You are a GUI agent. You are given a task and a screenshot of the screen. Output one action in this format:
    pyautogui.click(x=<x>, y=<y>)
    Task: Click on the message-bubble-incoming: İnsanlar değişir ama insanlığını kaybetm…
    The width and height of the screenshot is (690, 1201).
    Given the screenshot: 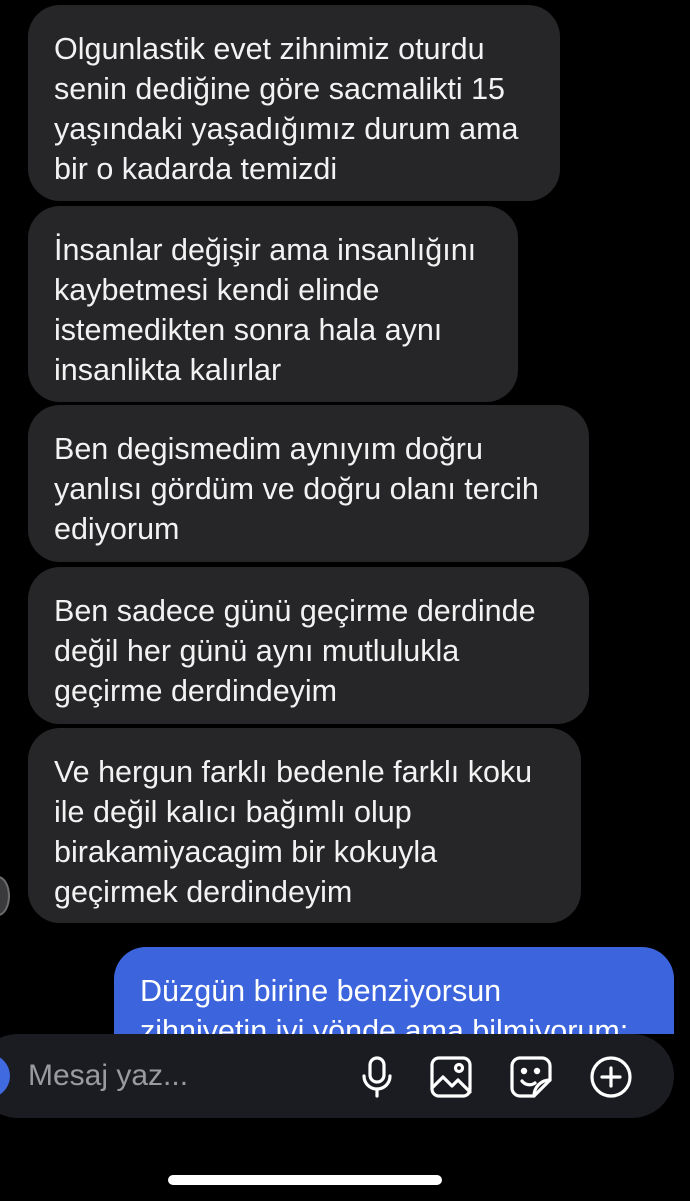 What is the action you would take?
    pyautogui.click(x=273, y=304)
    